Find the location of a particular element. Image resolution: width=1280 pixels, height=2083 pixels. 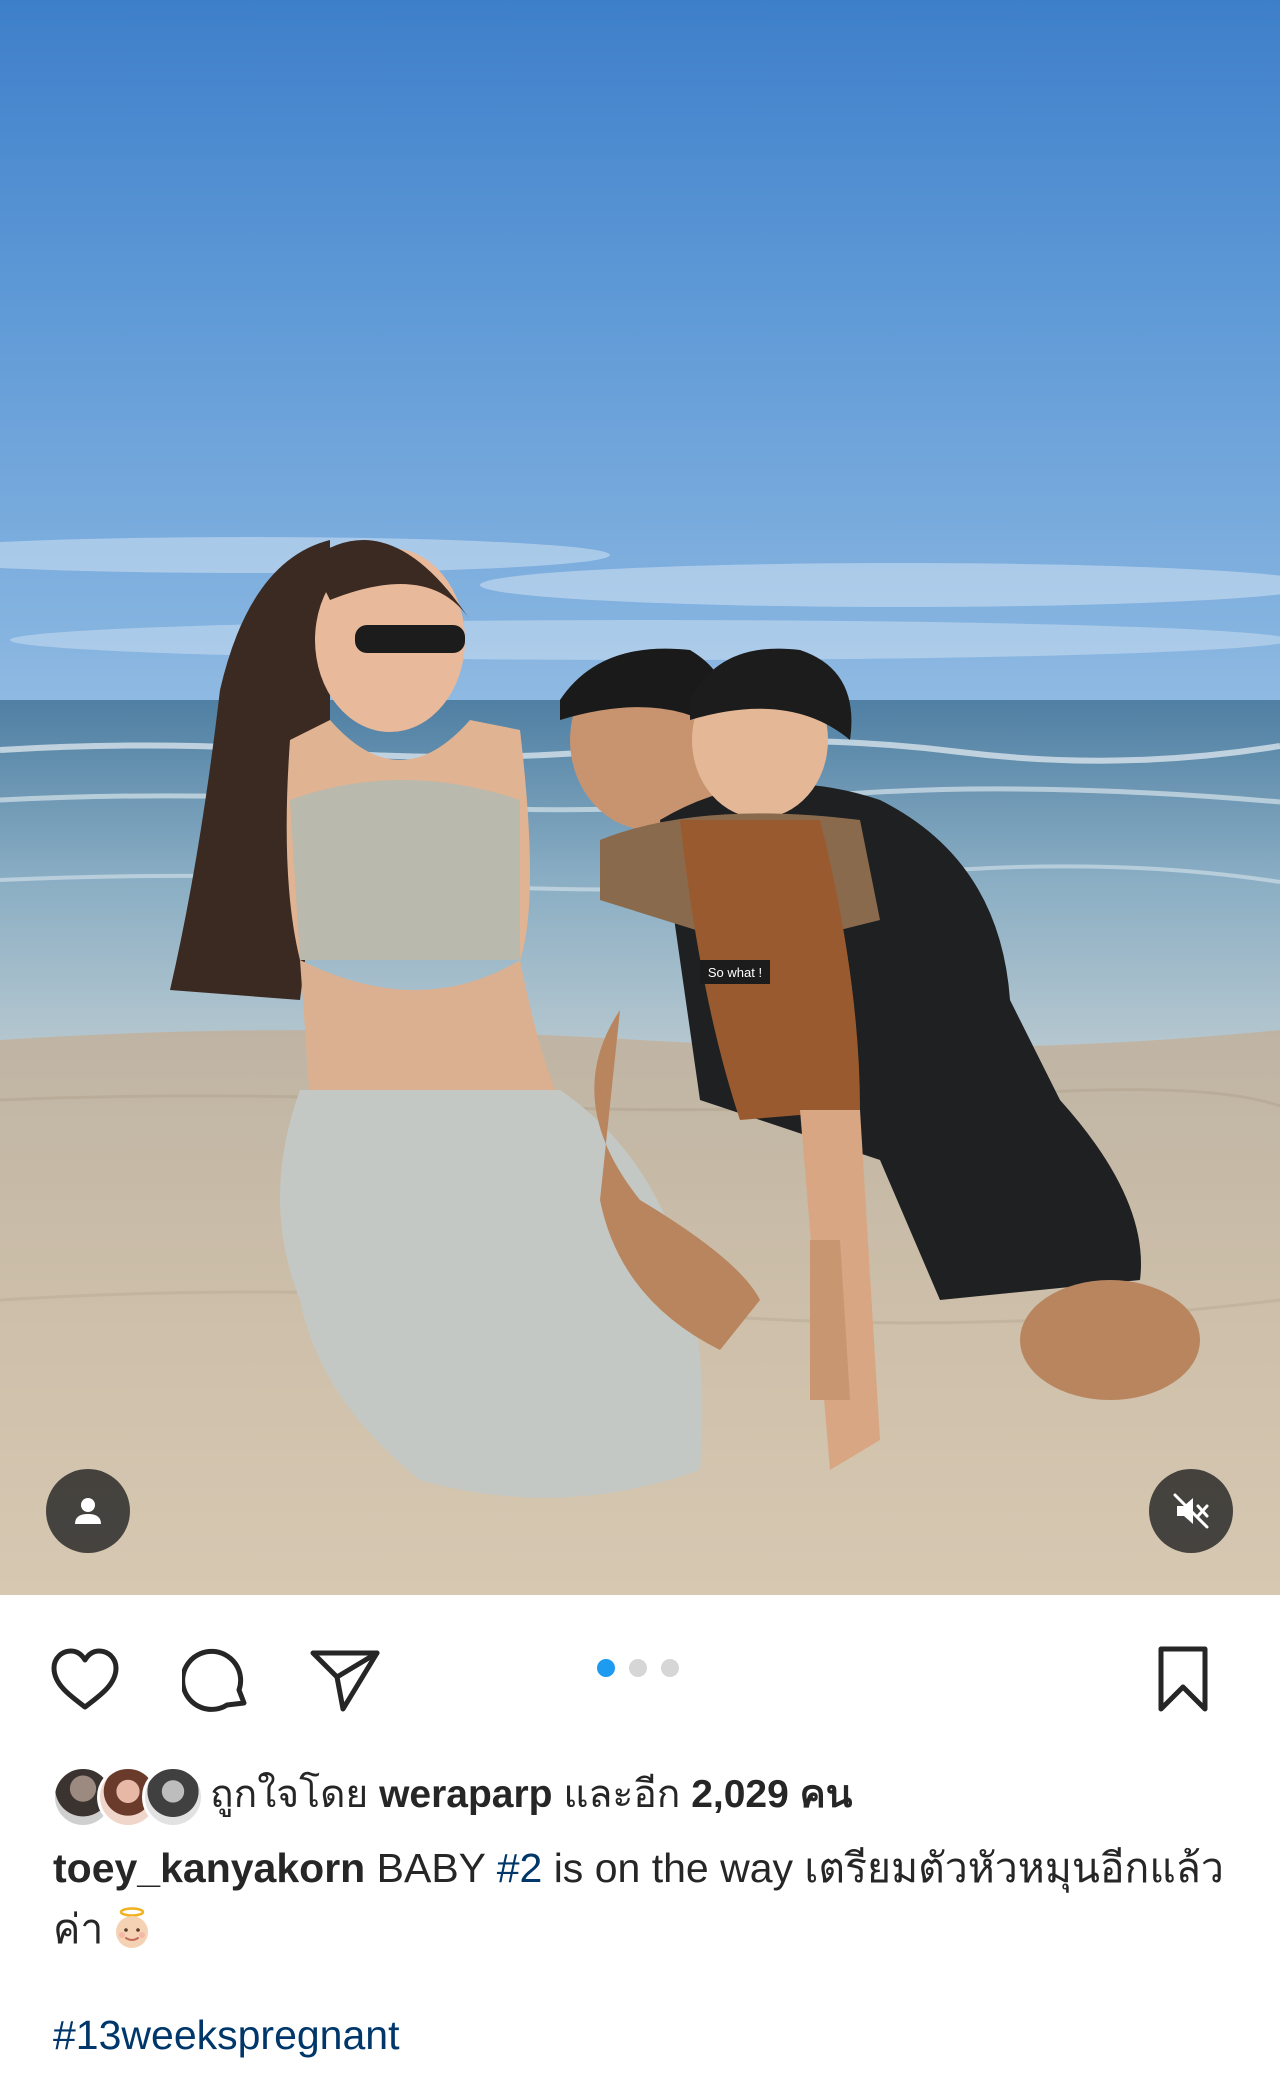

heart-icon is located at coordinates (85, 1679).